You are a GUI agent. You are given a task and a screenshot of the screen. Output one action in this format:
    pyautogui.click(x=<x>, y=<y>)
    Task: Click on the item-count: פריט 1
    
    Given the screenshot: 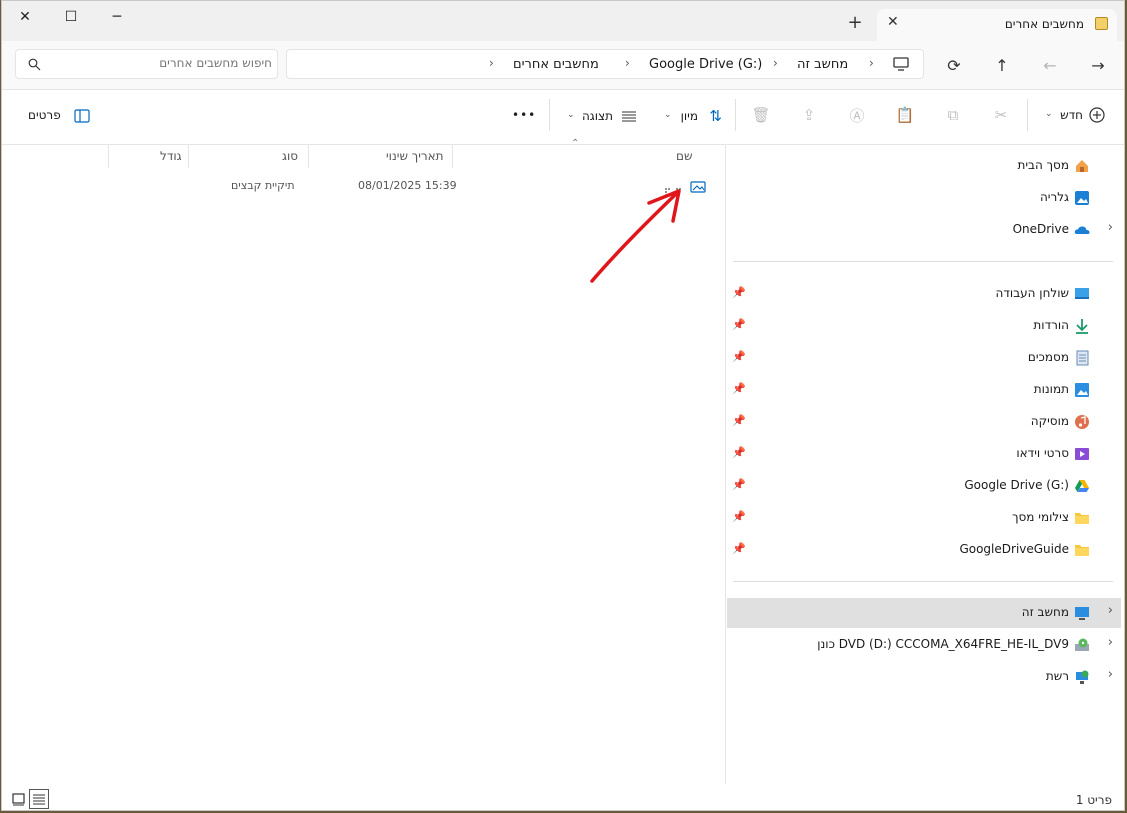 What is the action you would take?
    pyautogui.click(x=1093, y=800)
    